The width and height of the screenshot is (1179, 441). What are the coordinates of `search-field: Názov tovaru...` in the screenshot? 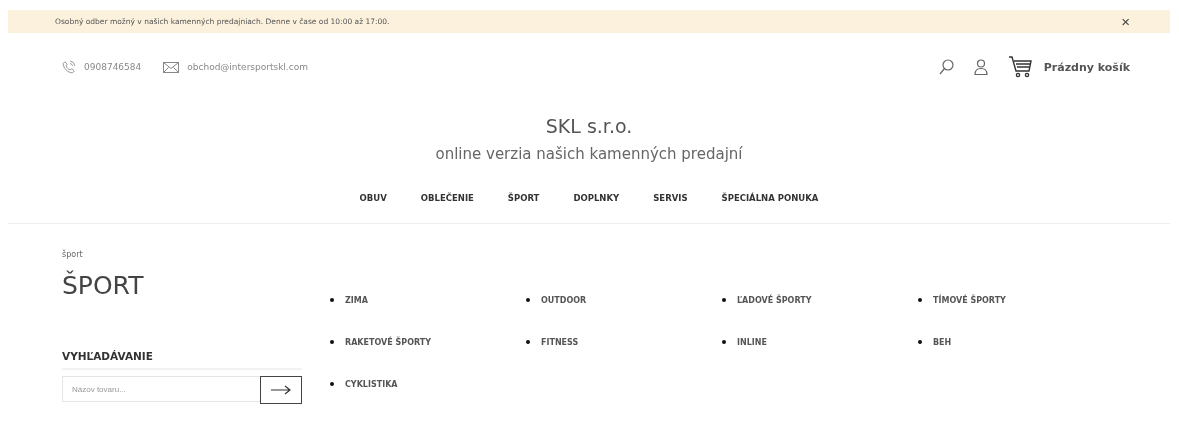 It's located at (161, 389).